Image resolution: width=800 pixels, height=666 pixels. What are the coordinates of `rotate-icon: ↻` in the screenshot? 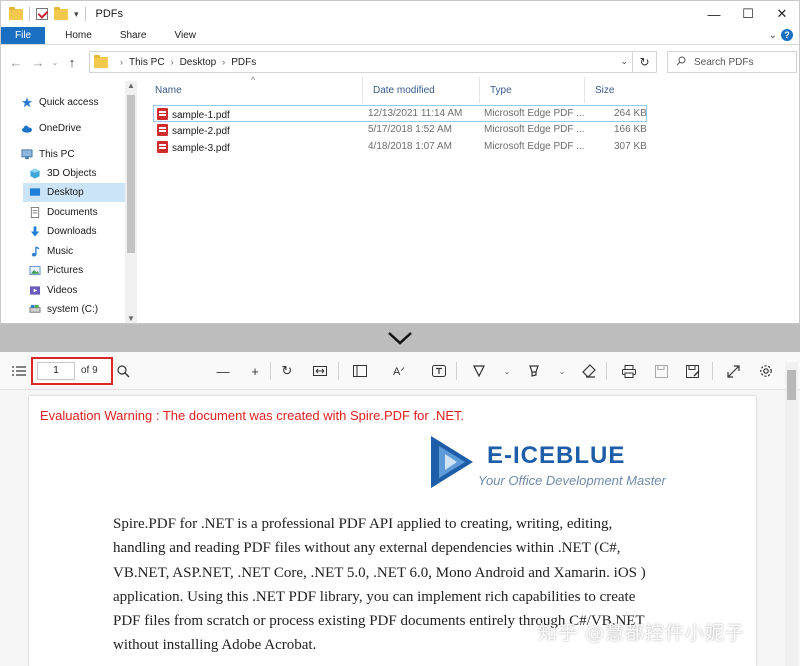 It's located at (287, 371).